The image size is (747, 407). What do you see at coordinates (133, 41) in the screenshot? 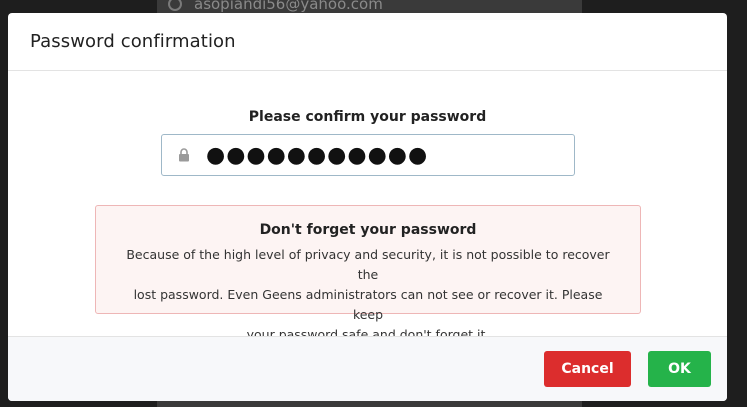
I see `modal-title: Password confirmation` at bounding box center [133, 41].